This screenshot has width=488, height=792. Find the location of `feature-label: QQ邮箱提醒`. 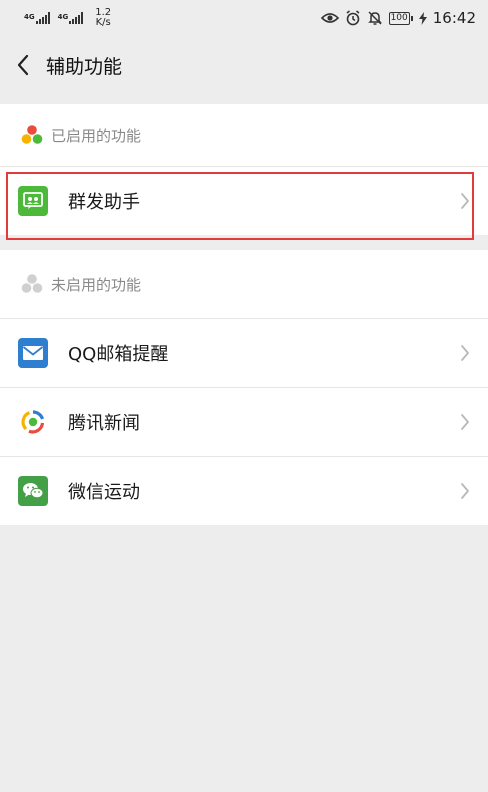

feature-label: QQ邮箱提醒 is located at coordinates (118, 354).